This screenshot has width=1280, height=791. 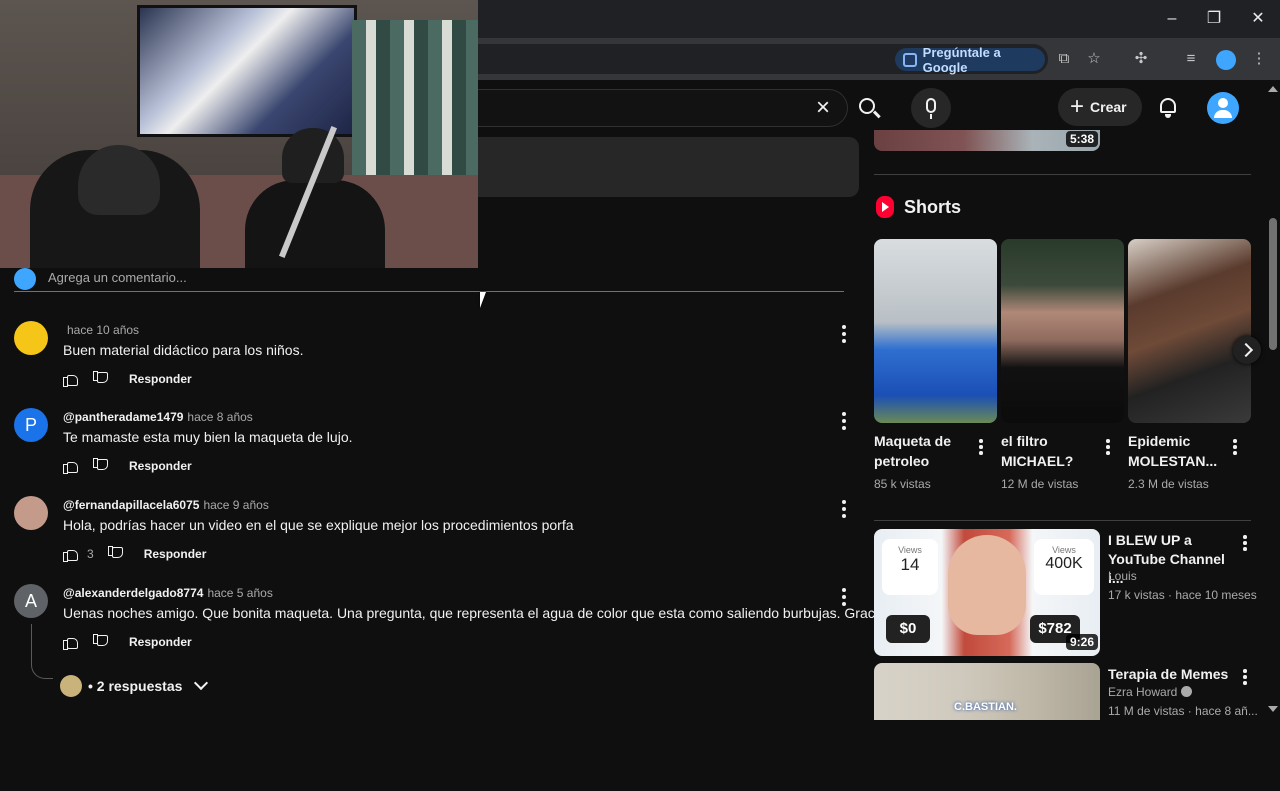 What do you see at coordinates (663, 108) in the screenshot?
I see `search-input` at bounding box center [663, 108].